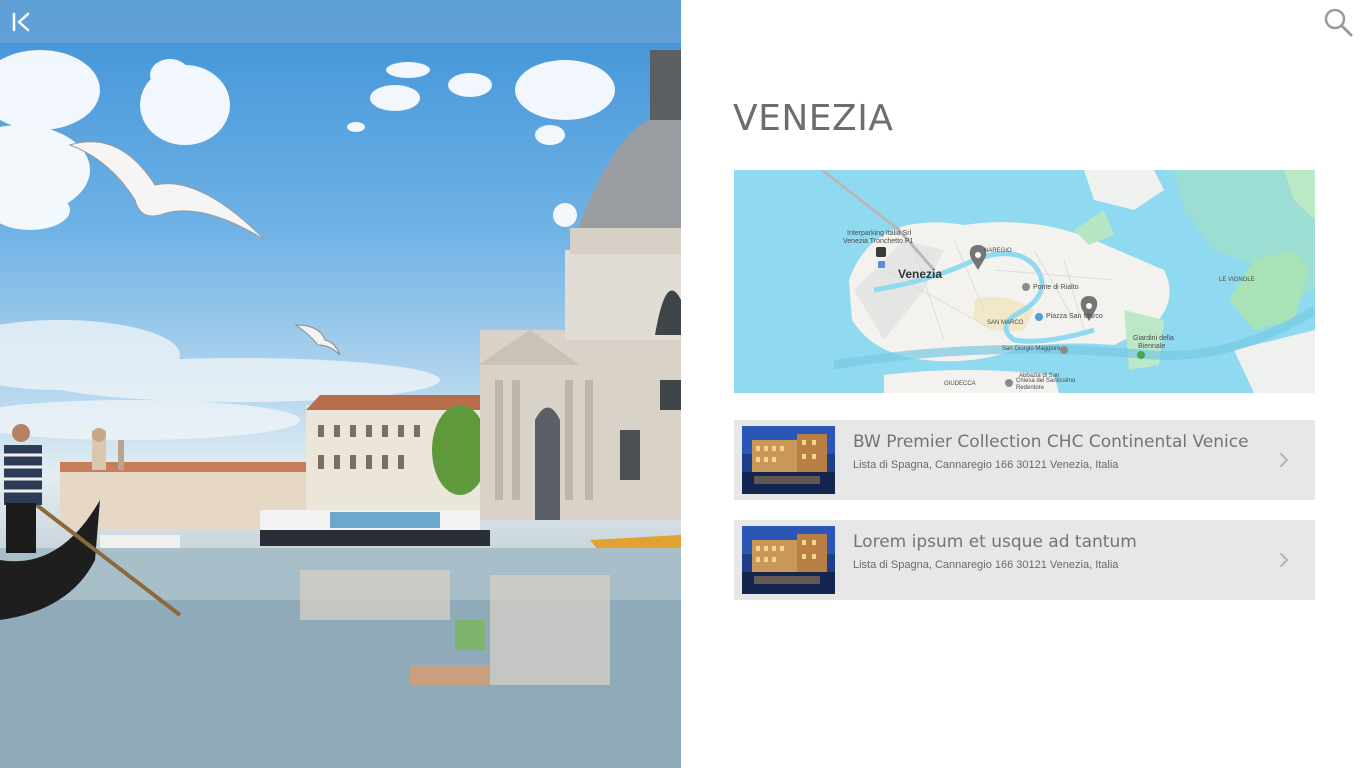 The height and width of the screenshot is (768, 1367). I want to click on map-label-city: Venezia, so click(920, 274).